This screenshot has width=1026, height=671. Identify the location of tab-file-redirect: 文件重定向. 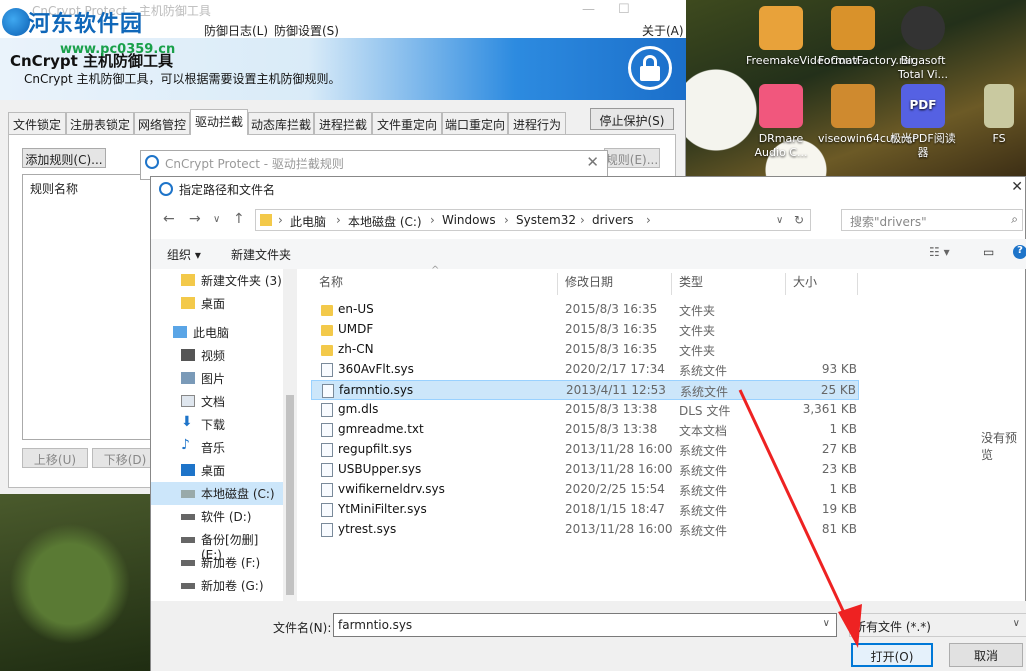
(407, 123).